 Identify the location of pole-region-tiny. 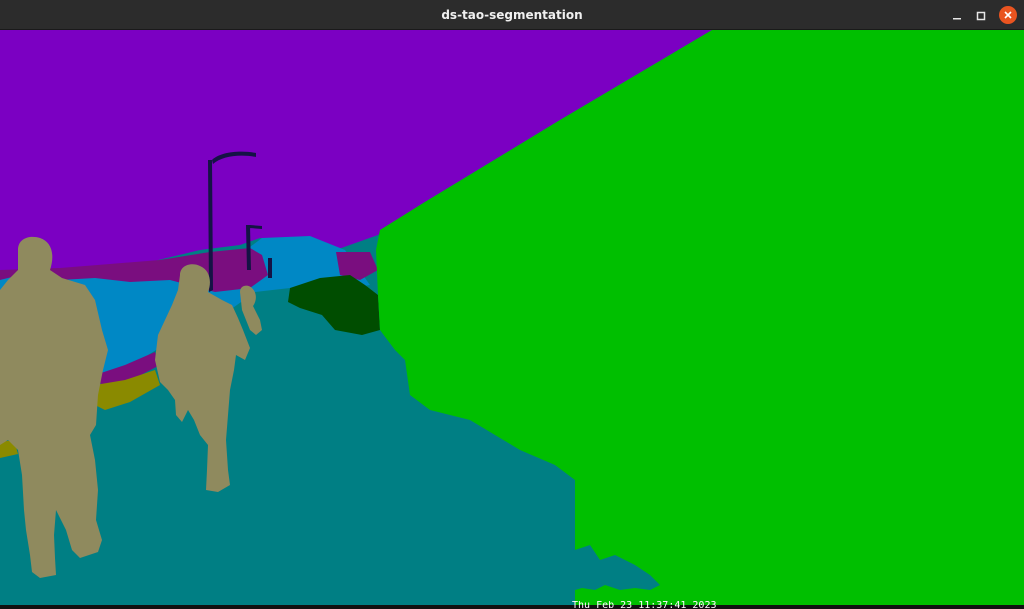
(270, 268).